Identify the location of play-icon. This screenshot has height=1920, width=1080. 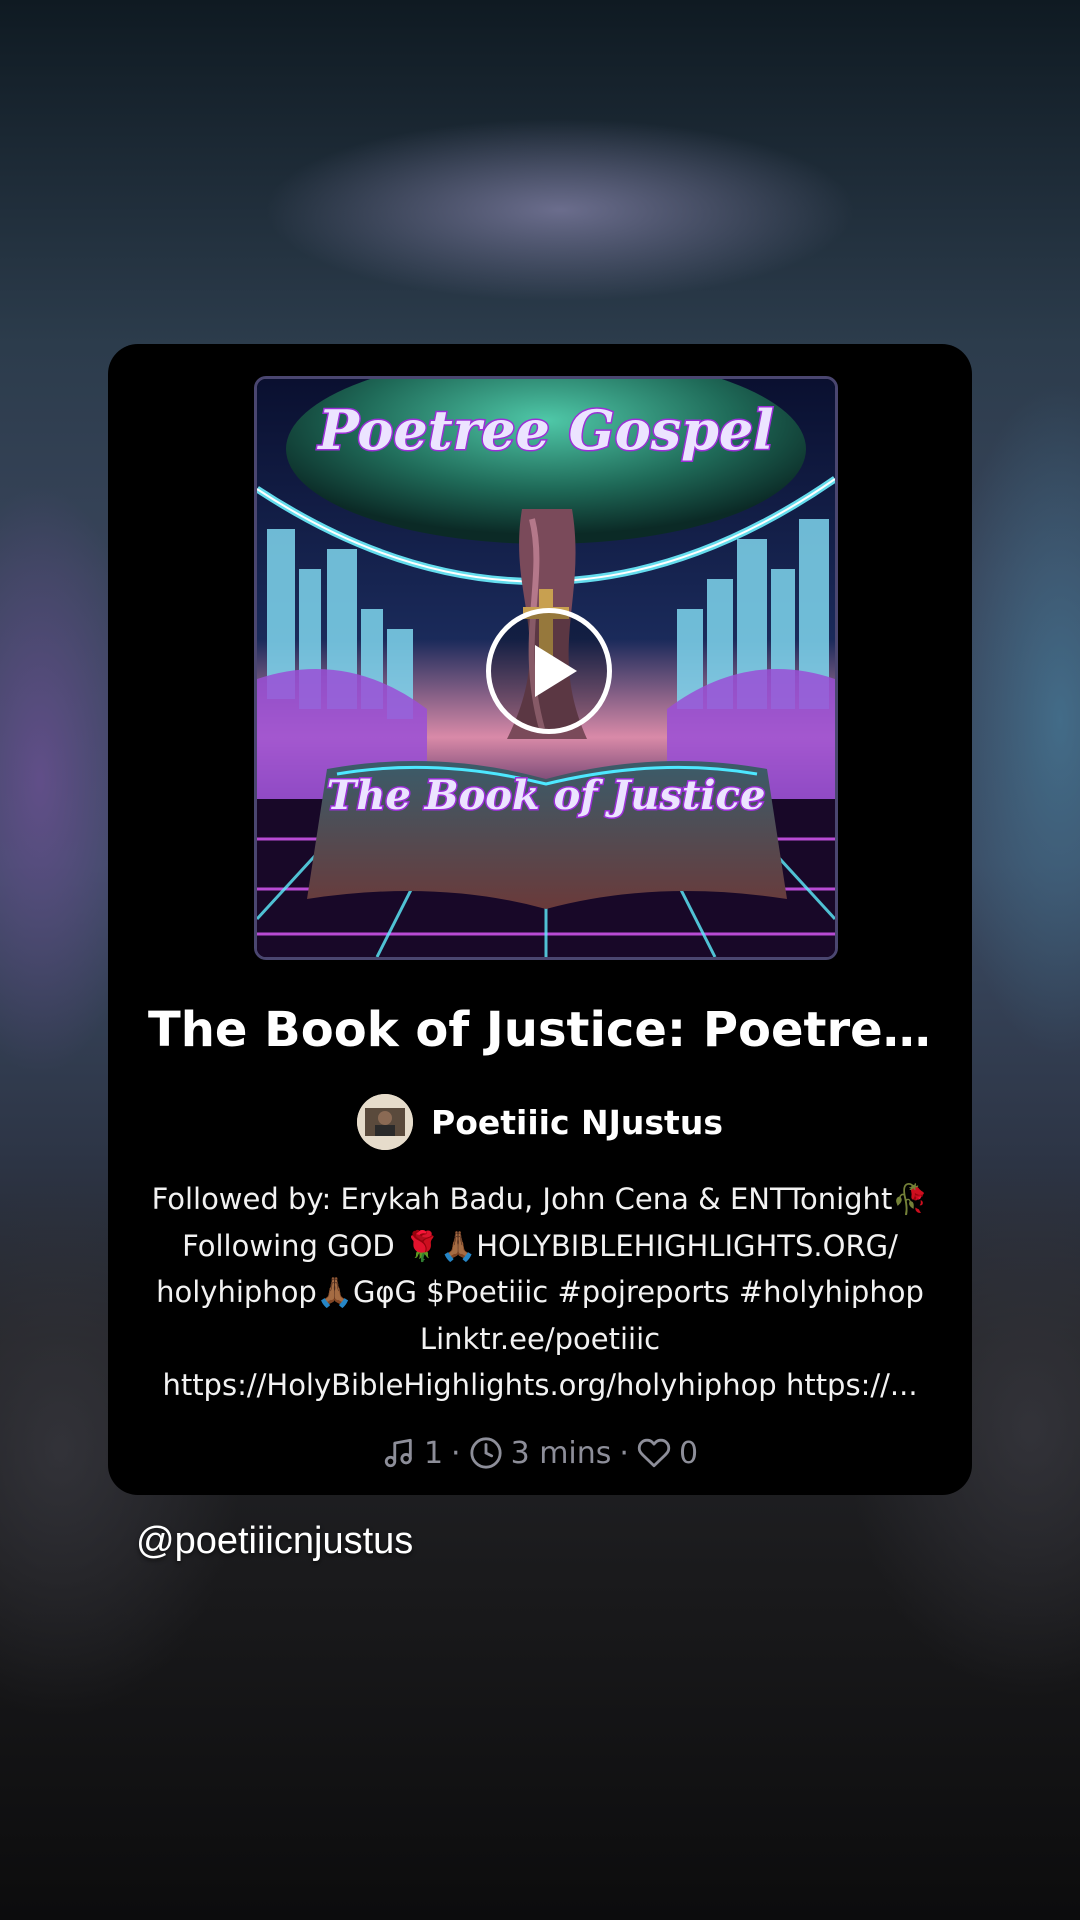
(556, 671).